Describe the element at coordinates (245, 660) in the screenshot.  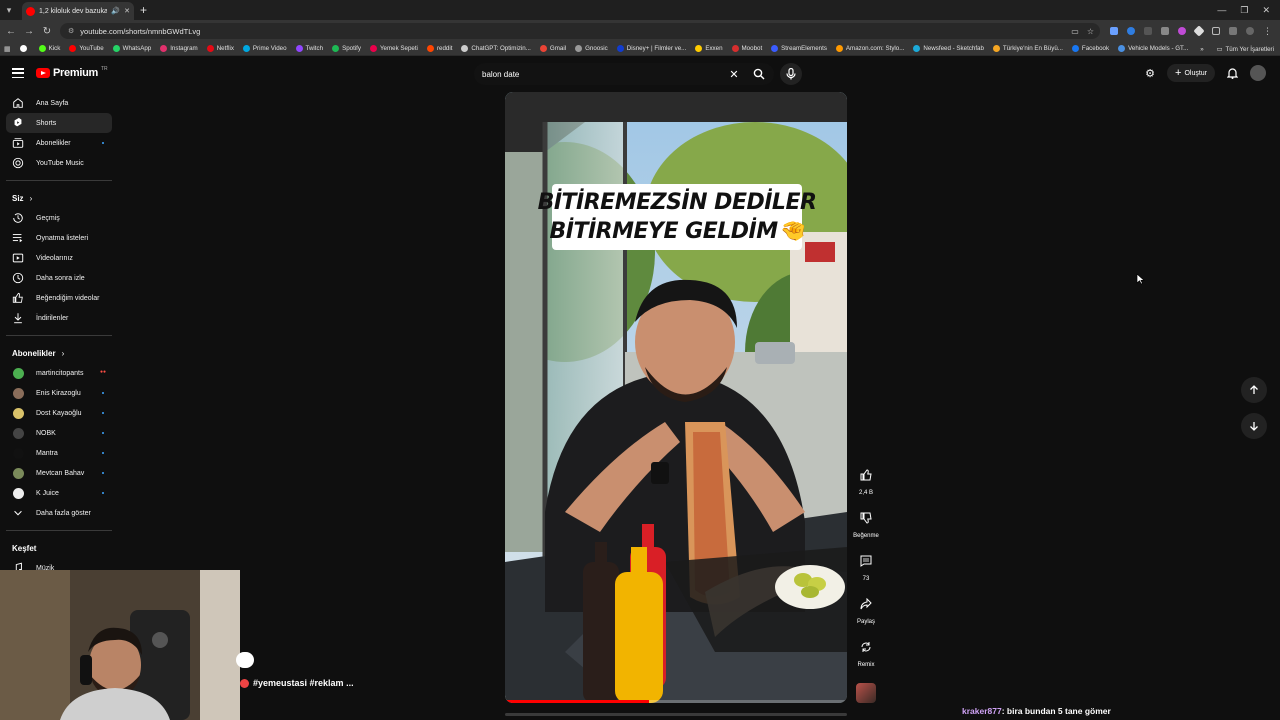
I see `partial-button` at that location.